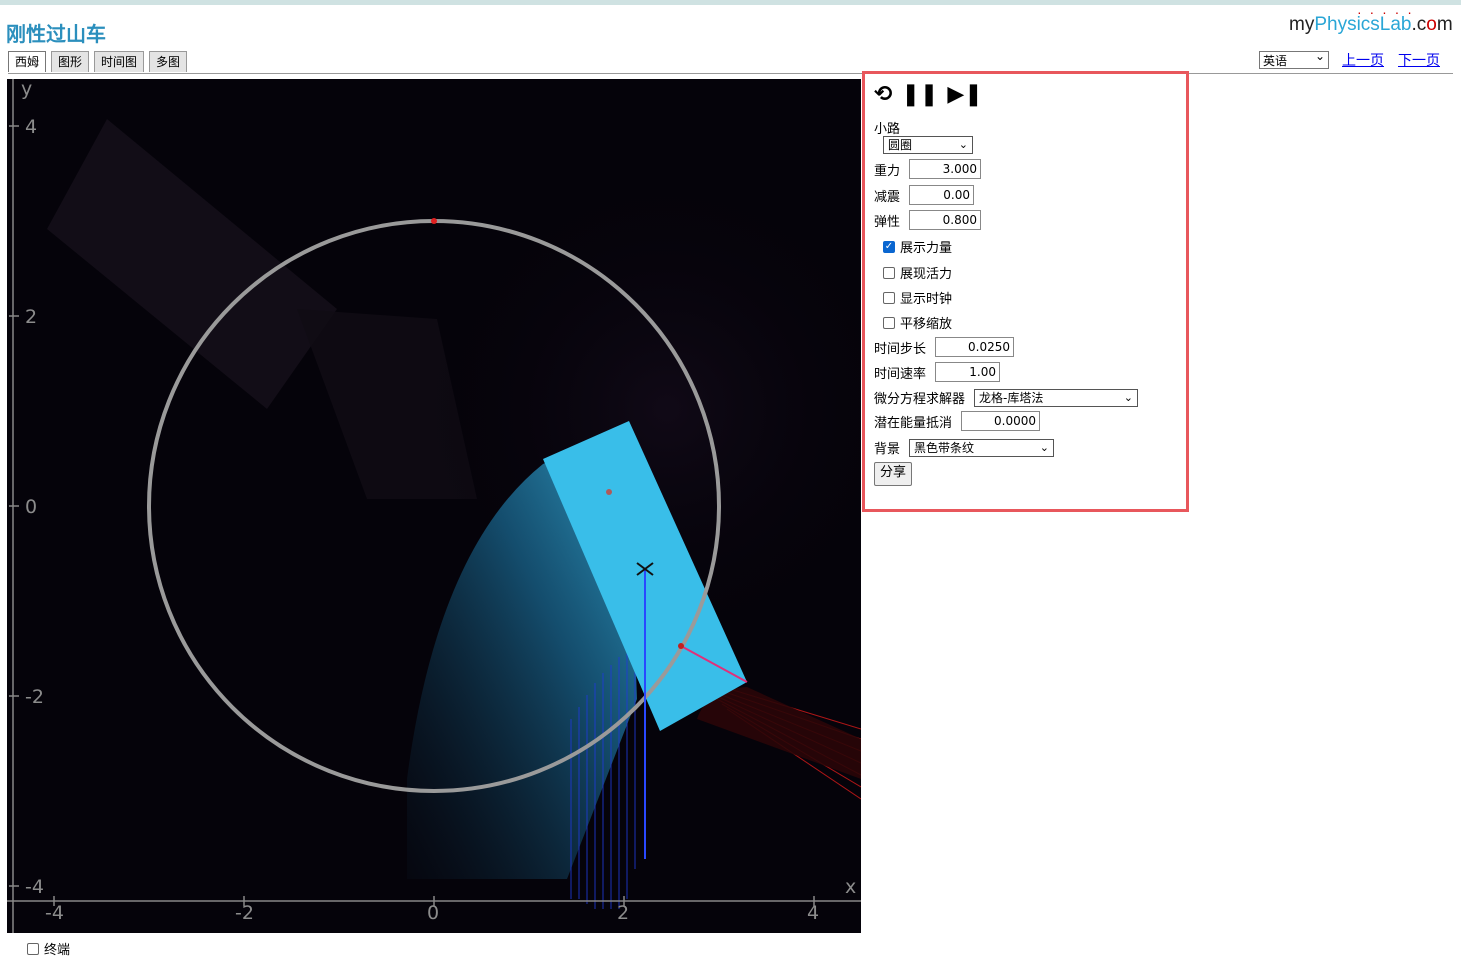 The image size is (1461, 958). Describe the element at coordinates (919, 94) in the screenshot. I see `pause-icon: ❚❚` at that location.